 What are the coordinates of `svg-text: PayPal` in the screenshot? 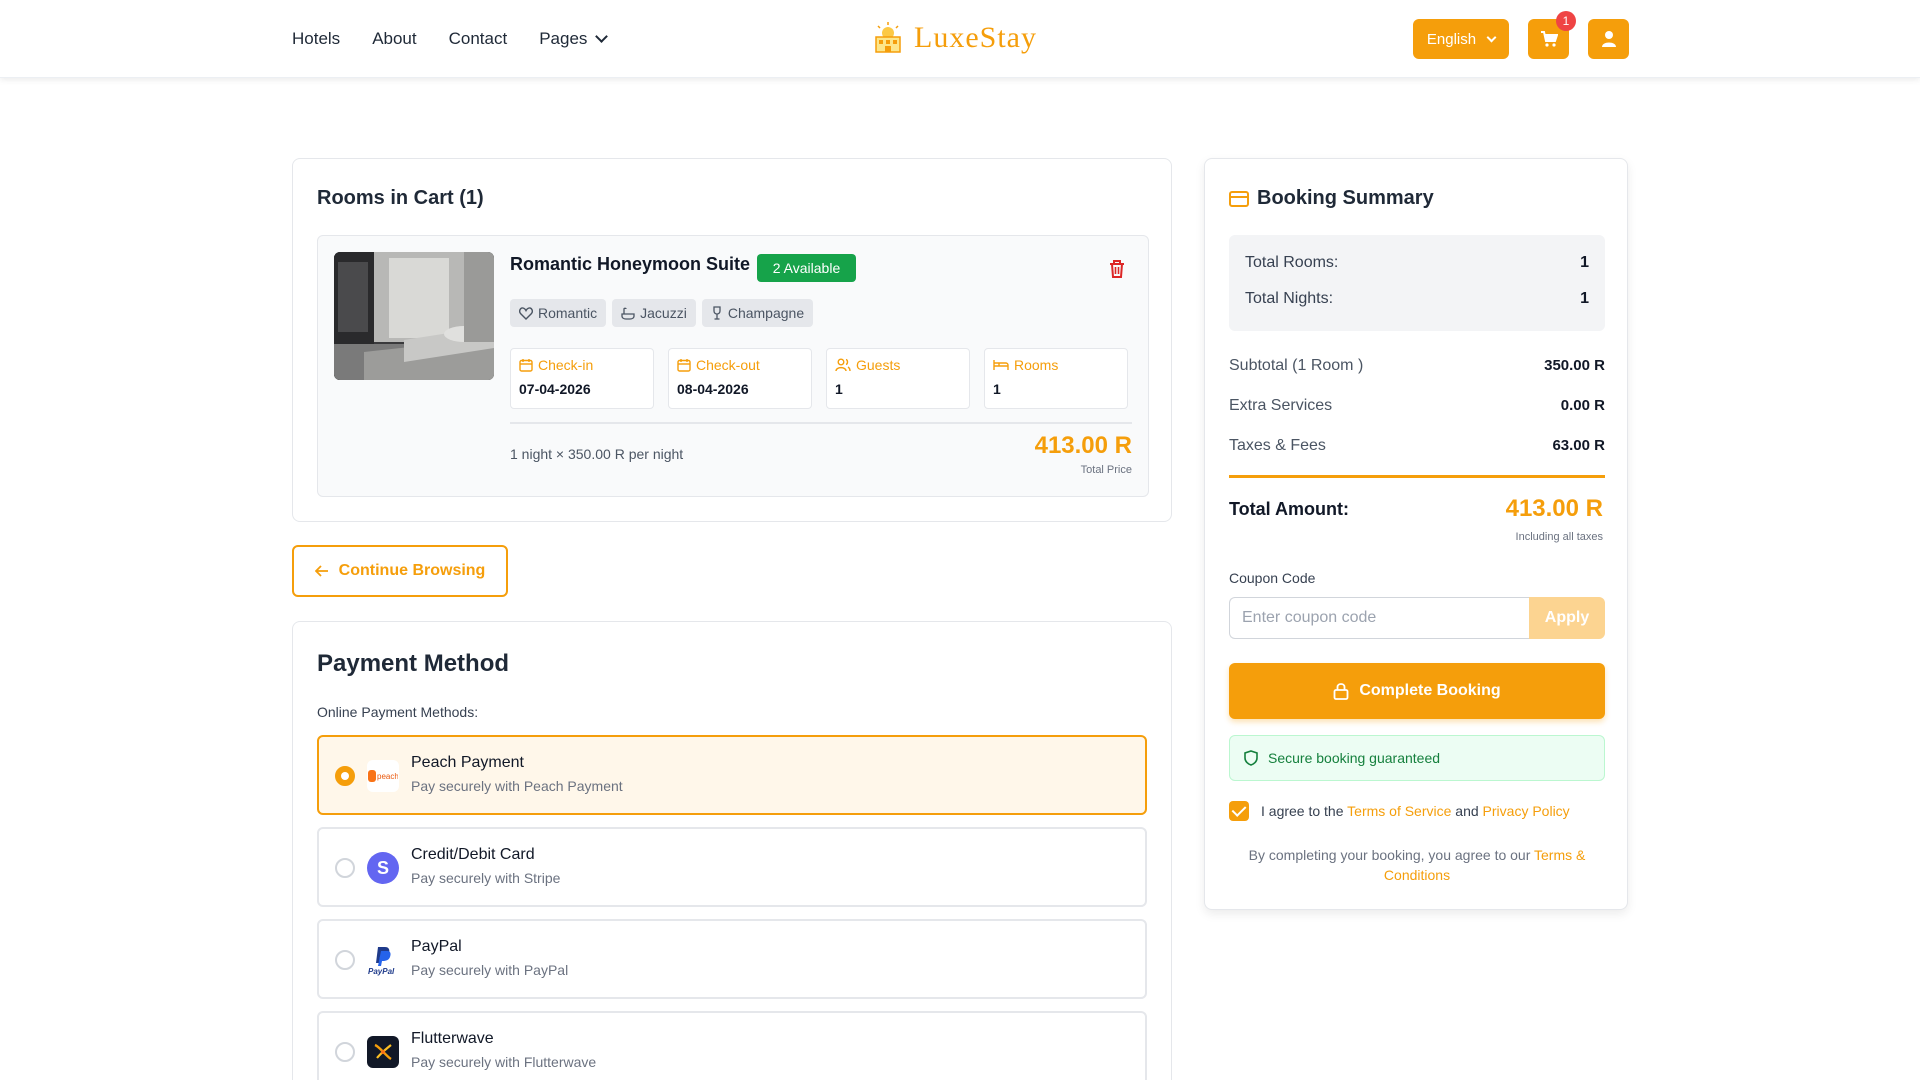 It's located at (381, 971).